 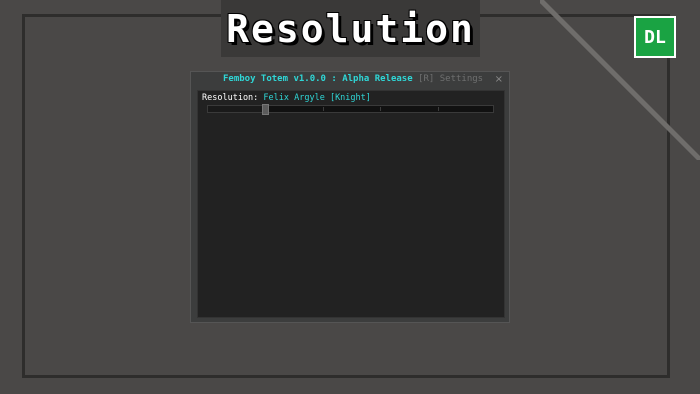 What do you see at coordinates (318, 79) in the screenshot?
I see `window-title-text: Femboy Totem v1.0.0 : Alpha Release` at bounding box center [318, 79].